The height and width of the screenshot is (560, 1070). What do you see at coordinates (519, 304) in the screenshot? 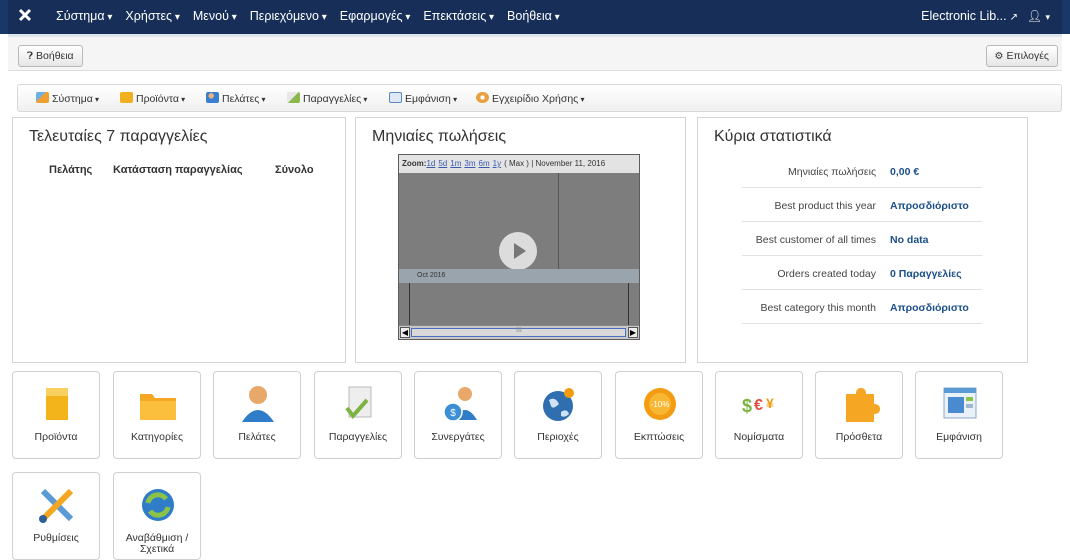
I see `chart-range-selector` at bounding box center [519, 304].